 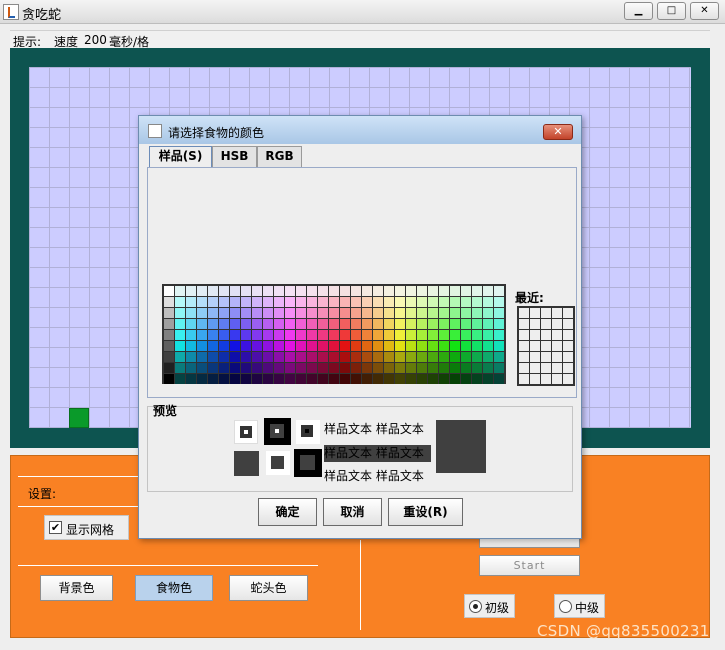 What do you see at coordinates (180, 157) in the screenshot?
I see `tab-swatches: 样品(S)` at bounding box center [180, 157].